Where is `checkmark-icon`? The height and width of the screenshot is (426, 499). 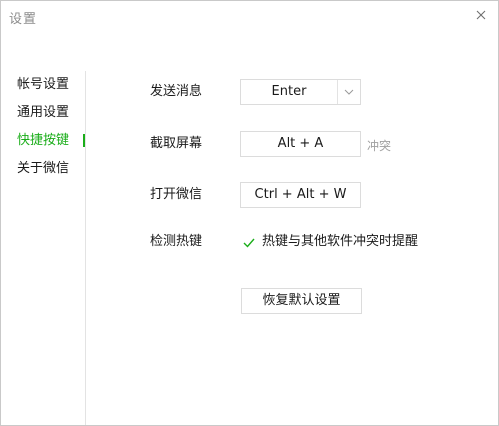 checkmark-icon is located at coordinates (249, 243).